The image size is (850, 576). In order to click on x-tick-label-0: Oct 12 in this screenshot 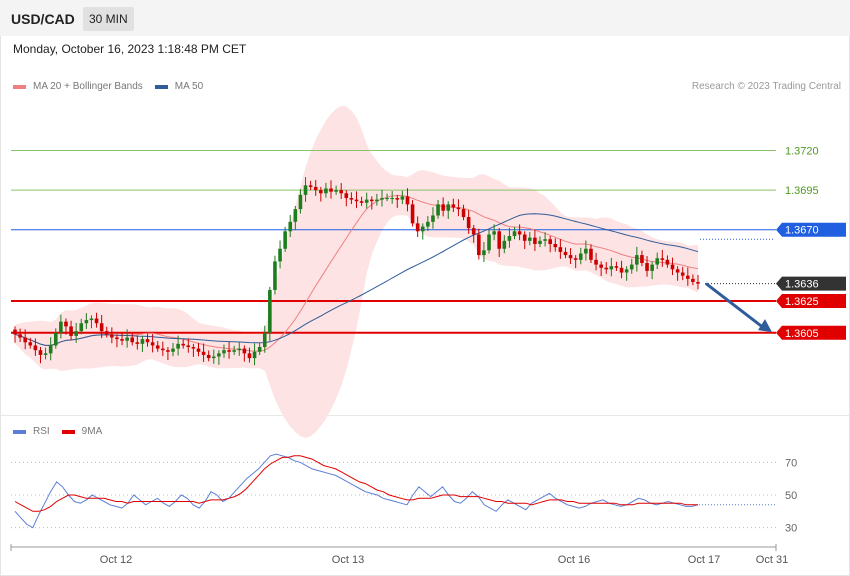, I will do `click(116, 560)`.